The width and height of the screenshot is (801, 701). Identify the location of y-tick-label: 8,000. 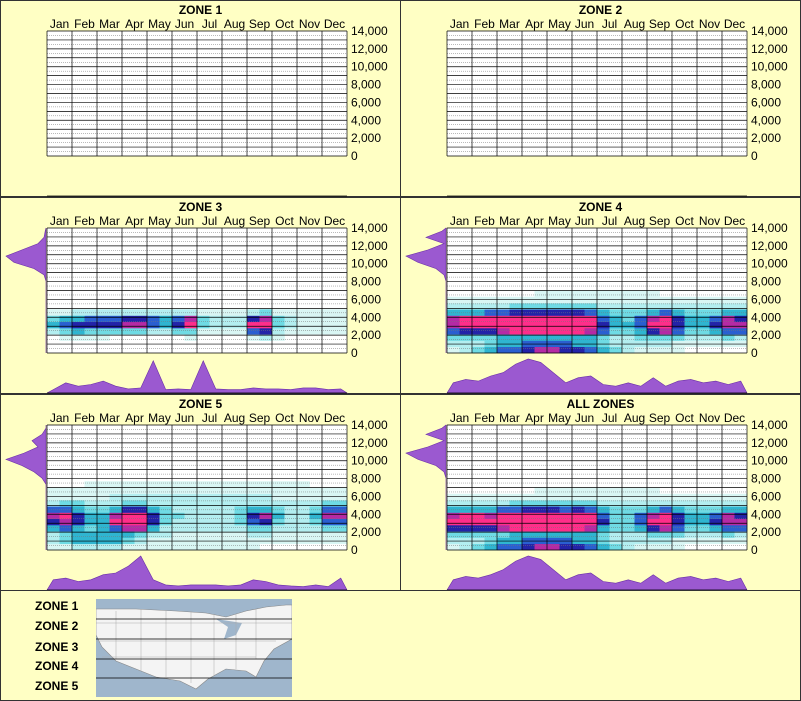
(366, 282).